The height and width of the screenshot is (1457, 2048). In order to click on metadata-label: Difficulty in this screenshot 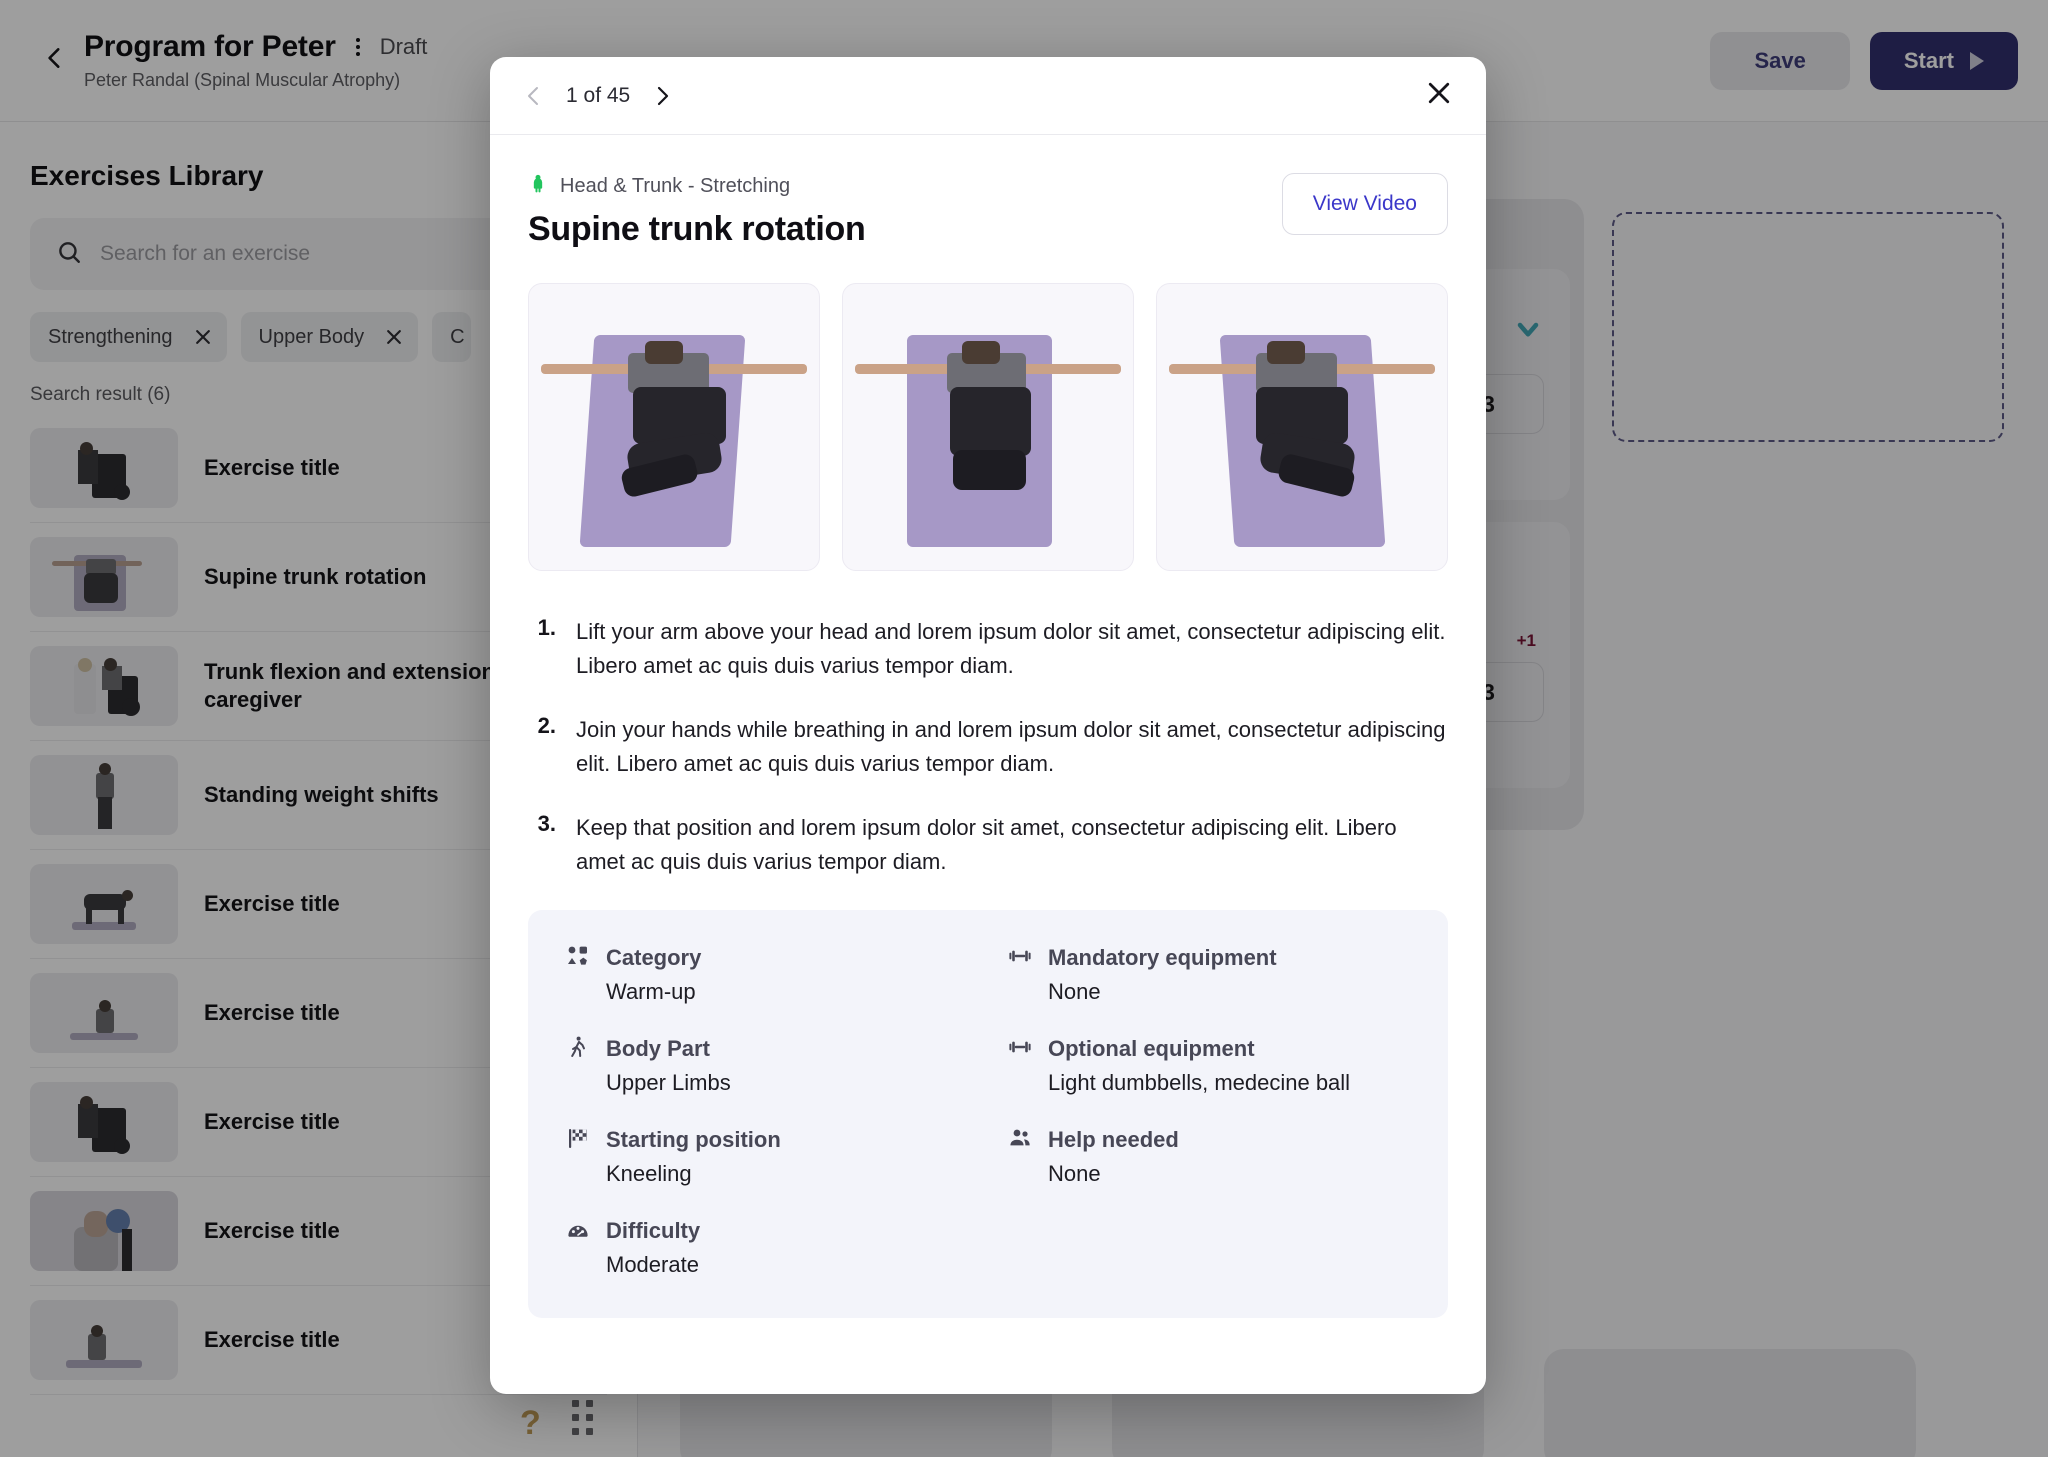, I will do `click(653, 1231)`.